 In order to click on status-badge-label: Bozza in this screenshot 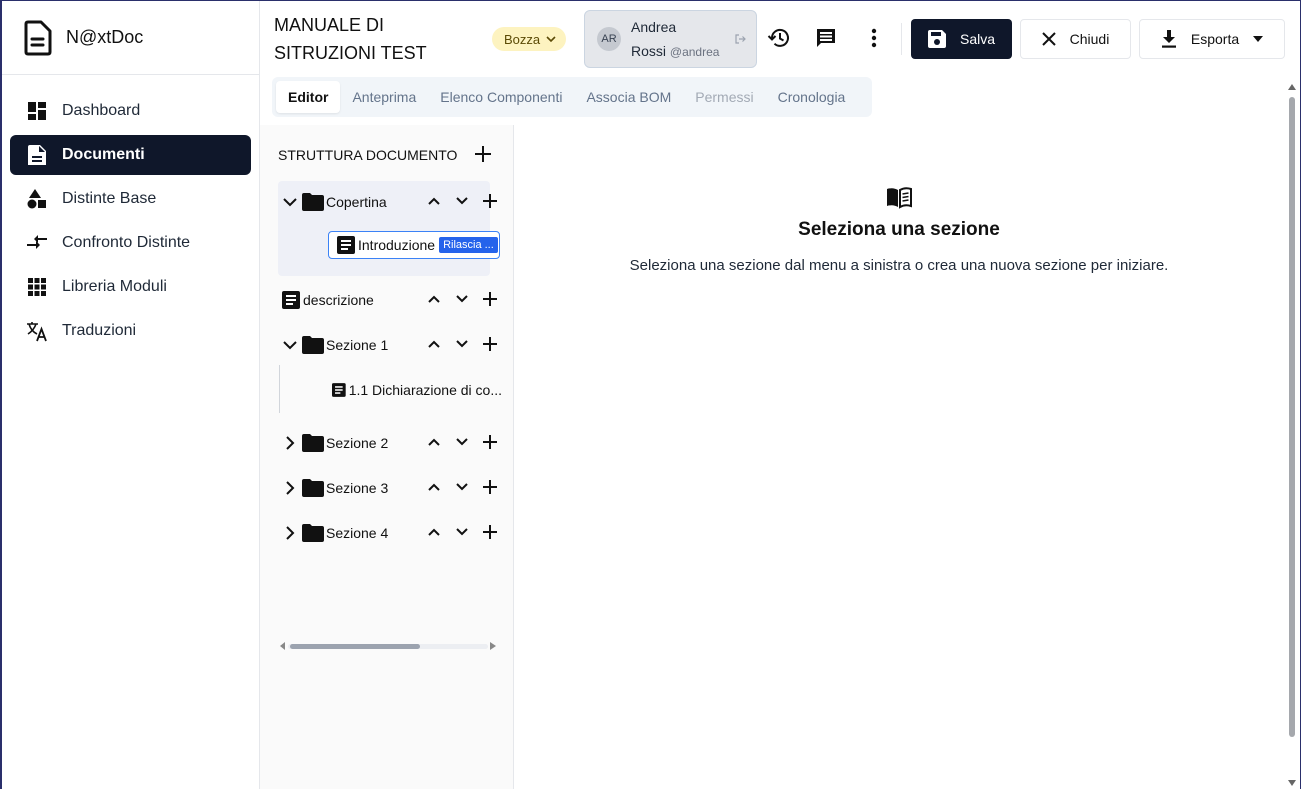, I will do `click(522, 39)`.